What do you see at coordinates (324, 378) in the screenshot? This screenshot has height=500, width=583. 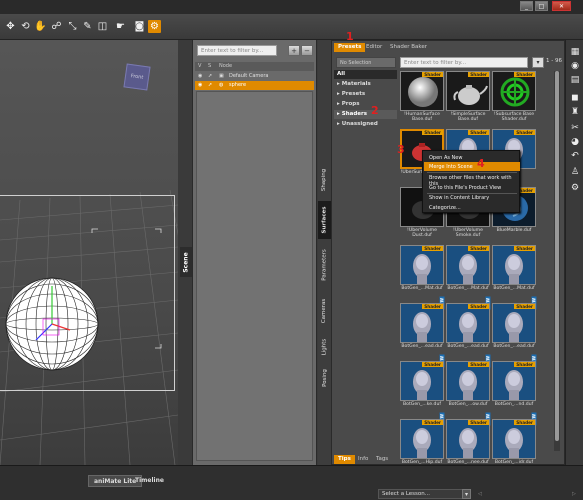 I see `tab-posing: Posing` at bounding box center [324, 378].